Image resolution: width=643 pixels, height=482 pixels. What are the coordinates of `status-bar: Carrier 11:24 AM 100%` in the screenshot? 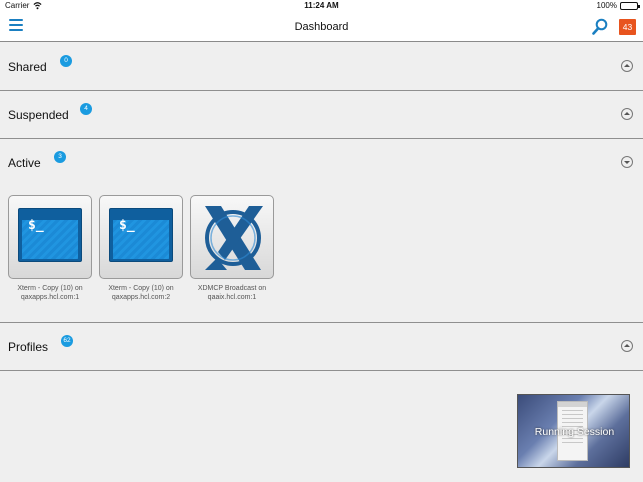 It's located at (321, 6).